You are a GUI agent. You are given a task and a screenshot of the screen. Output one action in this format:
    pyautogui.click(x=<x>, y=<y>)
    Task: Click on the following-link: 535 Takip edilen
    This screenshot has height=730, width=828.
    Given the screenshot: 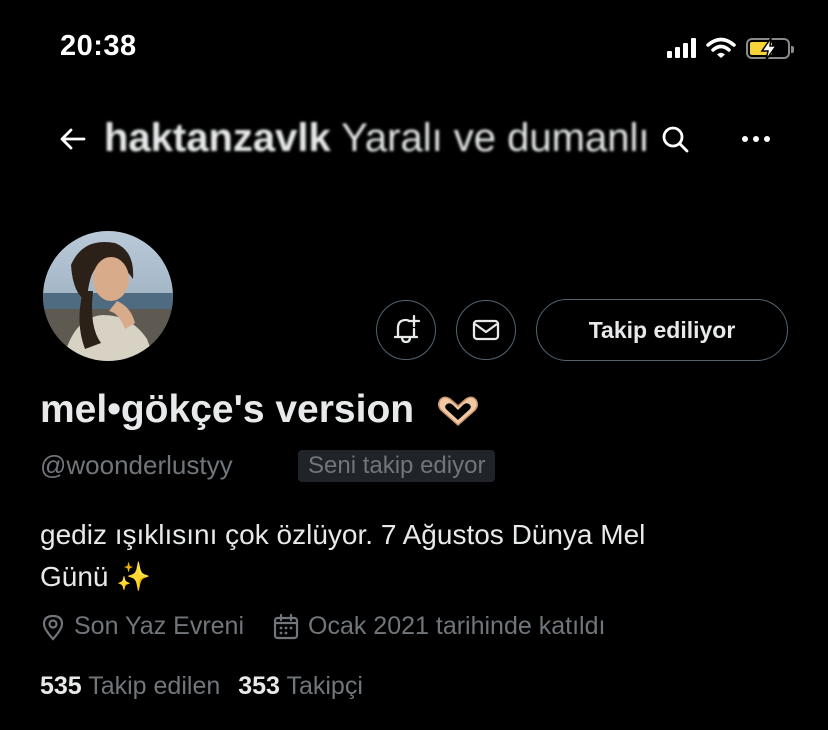 What is the action you would take?
    pyautogui.click(x=130, y=686)
    